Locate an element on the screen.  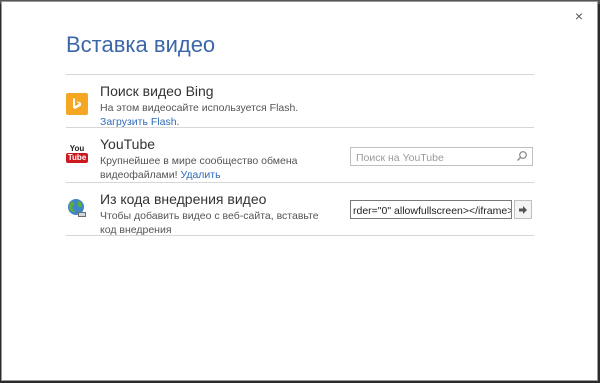
youtube-icon-you: You is located at coordinates (77, 148).